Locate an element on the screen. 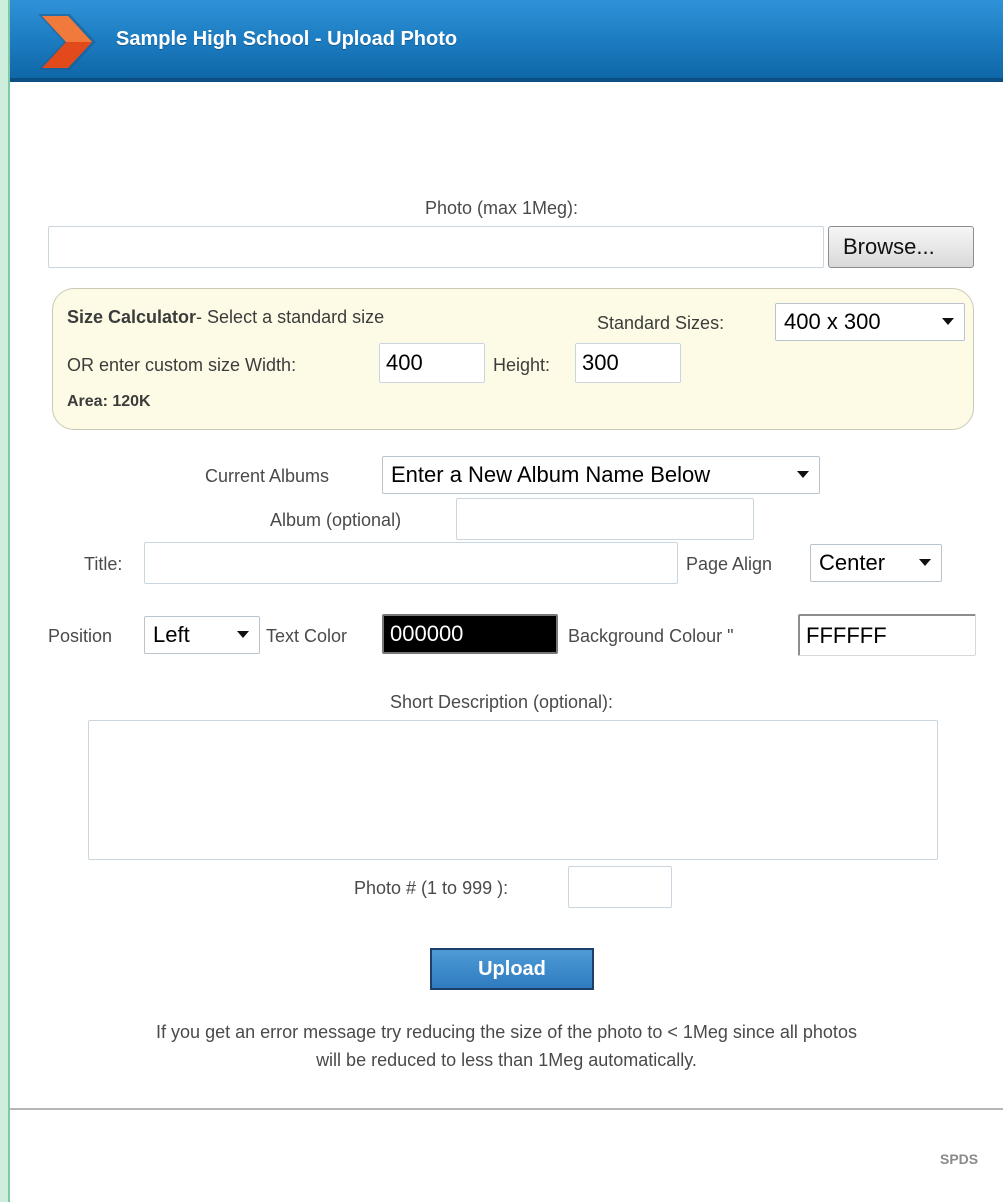 The width and height of the screenshot is (1003, 1202). background-colour-label: Background Colour " is located at coordinates (651, 636).